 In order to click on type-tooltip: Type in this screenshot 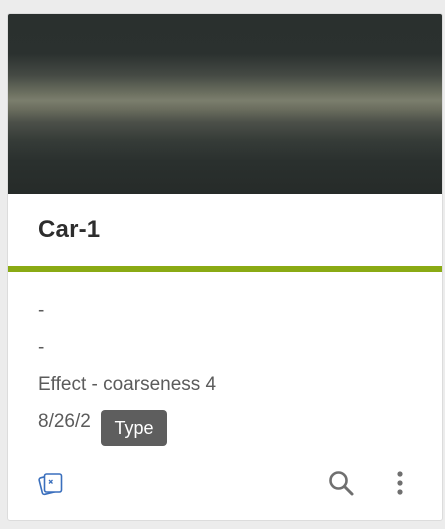, I will do `click(134, 428)`.